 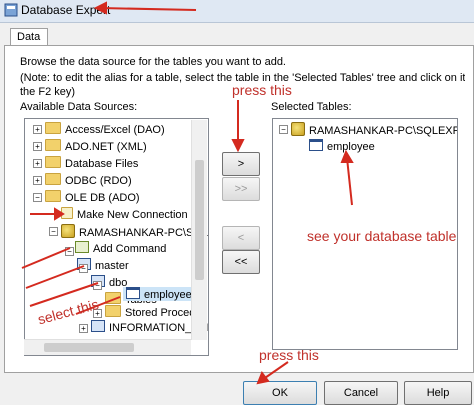 What do you see at coordinates (46, 258) in the screenshot?
I see `arrow-master` at bounding box center [46, 258].